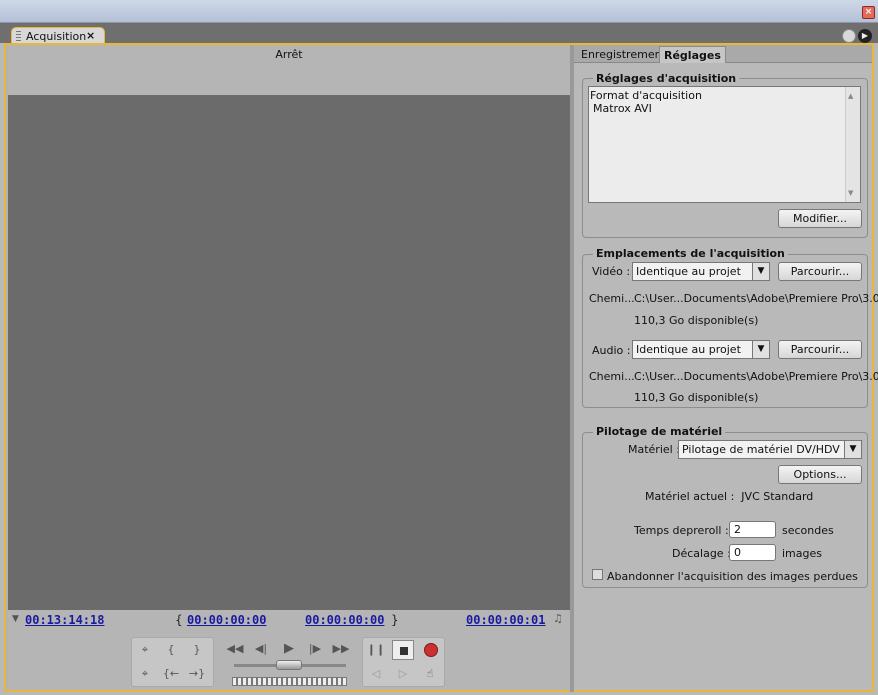  What do you see at coordinates (289, 681) in the screenshot?
I see `shuttle-control` at bounding box center [289, 681].